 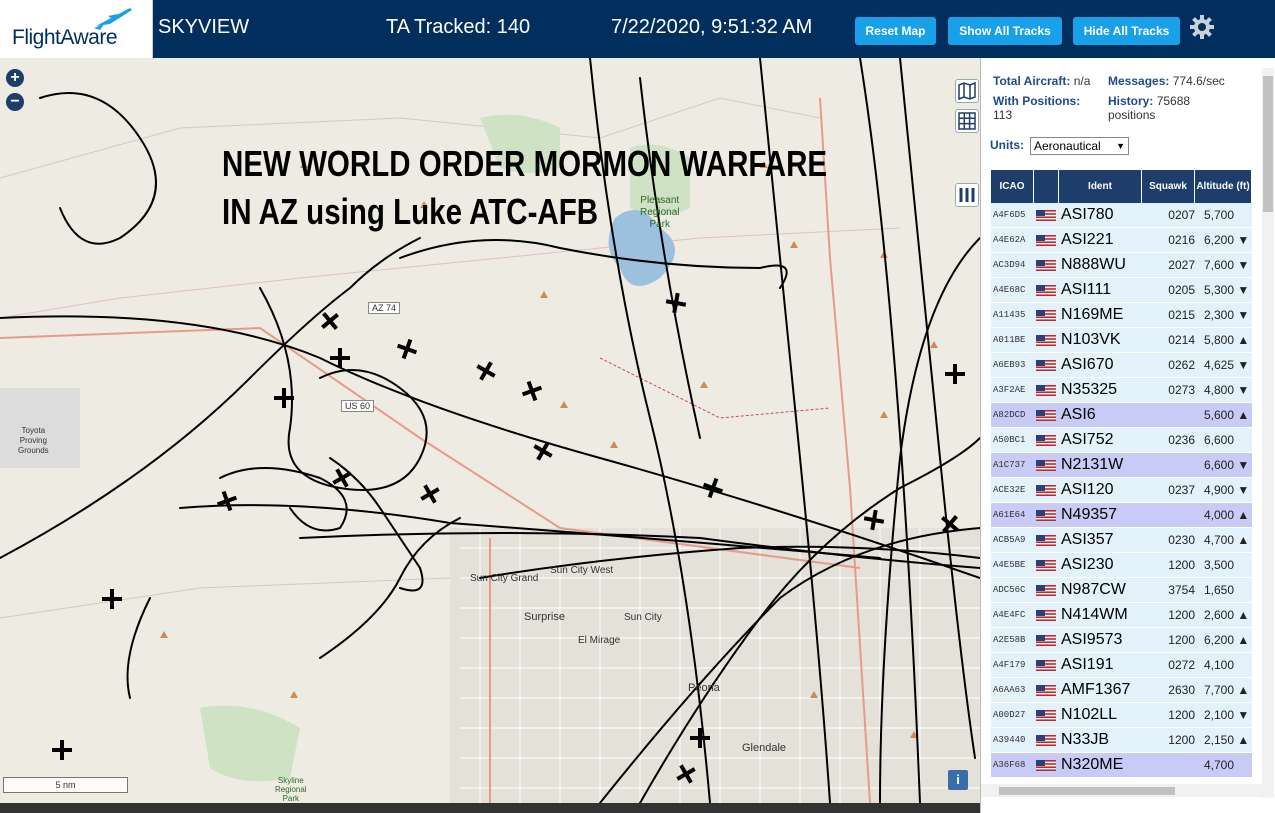 What do you see at coordinates (1009, 715) in the screenshot?
I see `icao-cell: A00D27` at bounding box center [1009, 715].